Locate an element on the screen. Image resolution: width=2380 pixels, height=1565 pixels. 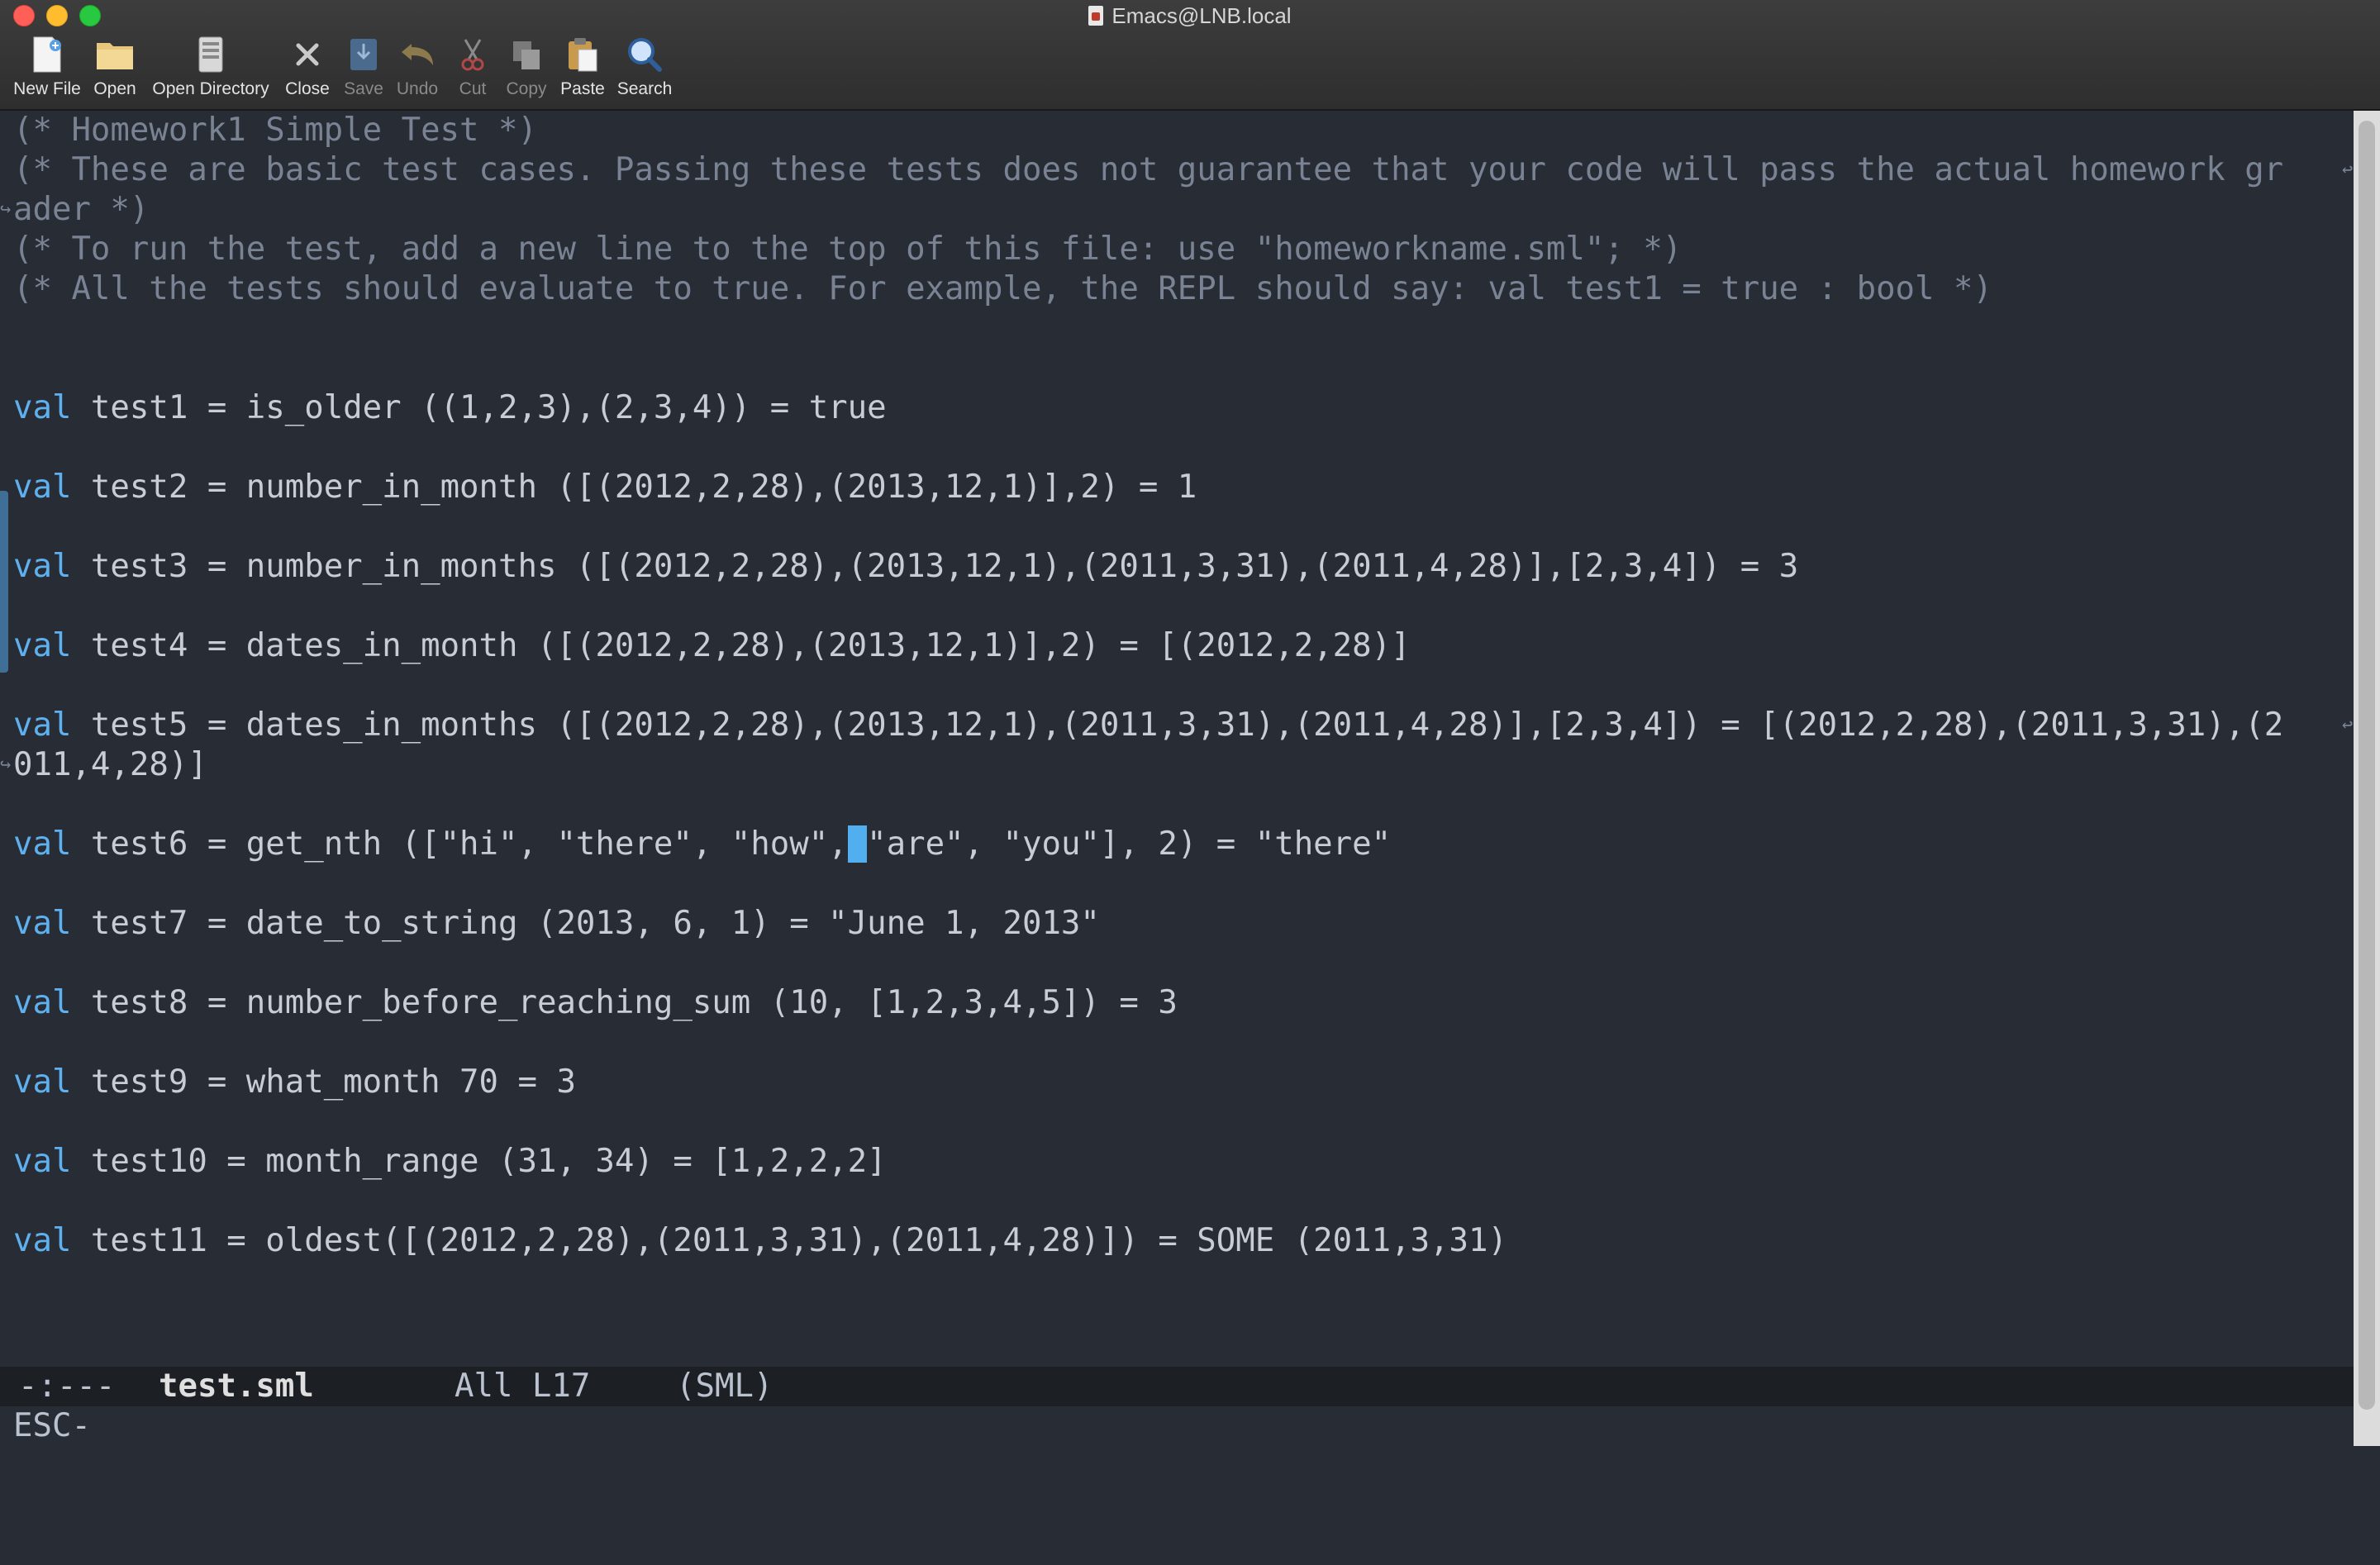
copy-button: Copy is located at coordinates (526, 69).